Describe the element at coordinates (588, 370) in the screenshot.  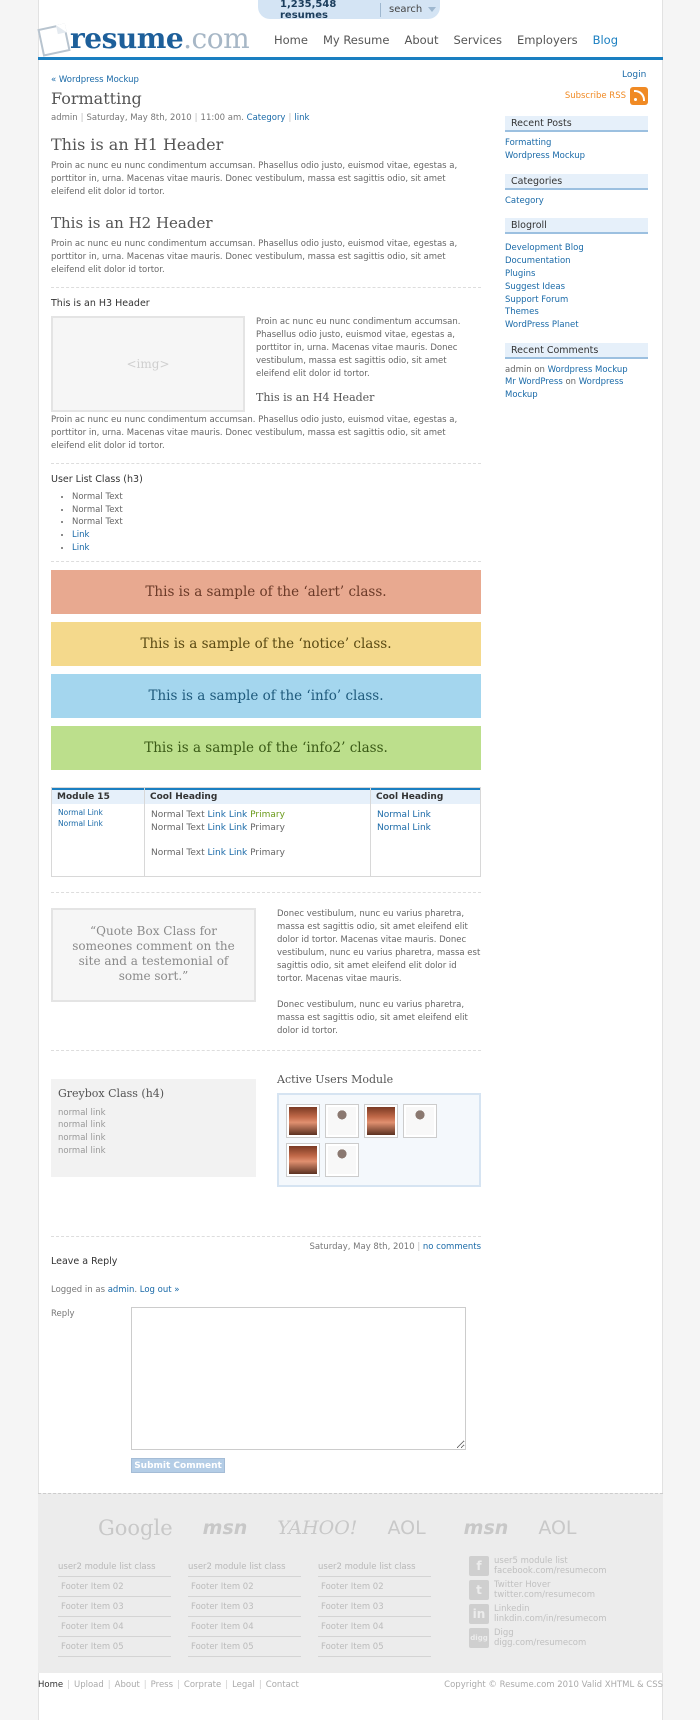
I see `comment-post-link: Wordpress Mockup` at that location.